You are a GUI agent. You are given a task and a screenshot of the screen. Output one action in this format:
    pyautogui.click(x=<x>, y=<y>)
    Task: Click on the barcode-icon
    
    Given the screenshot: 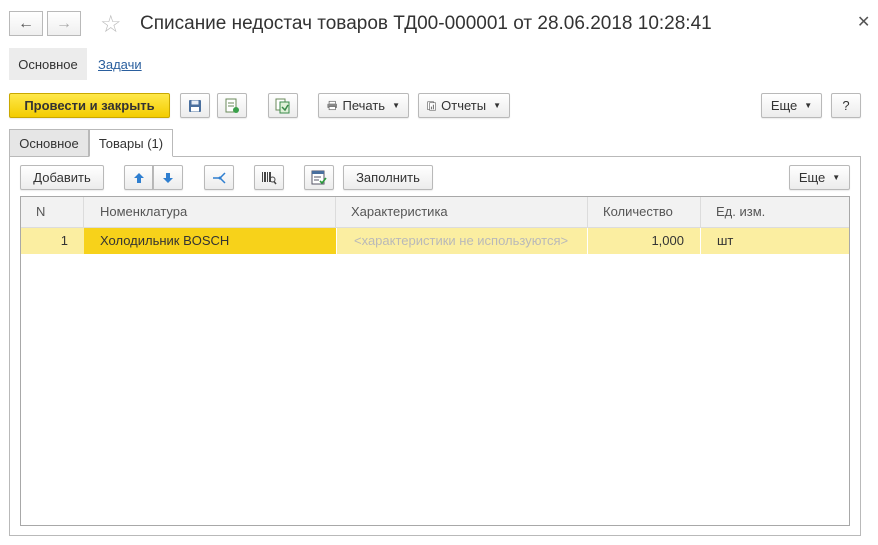 What is the action you would take?
    pyautogui.click(x=269, y=177)
    